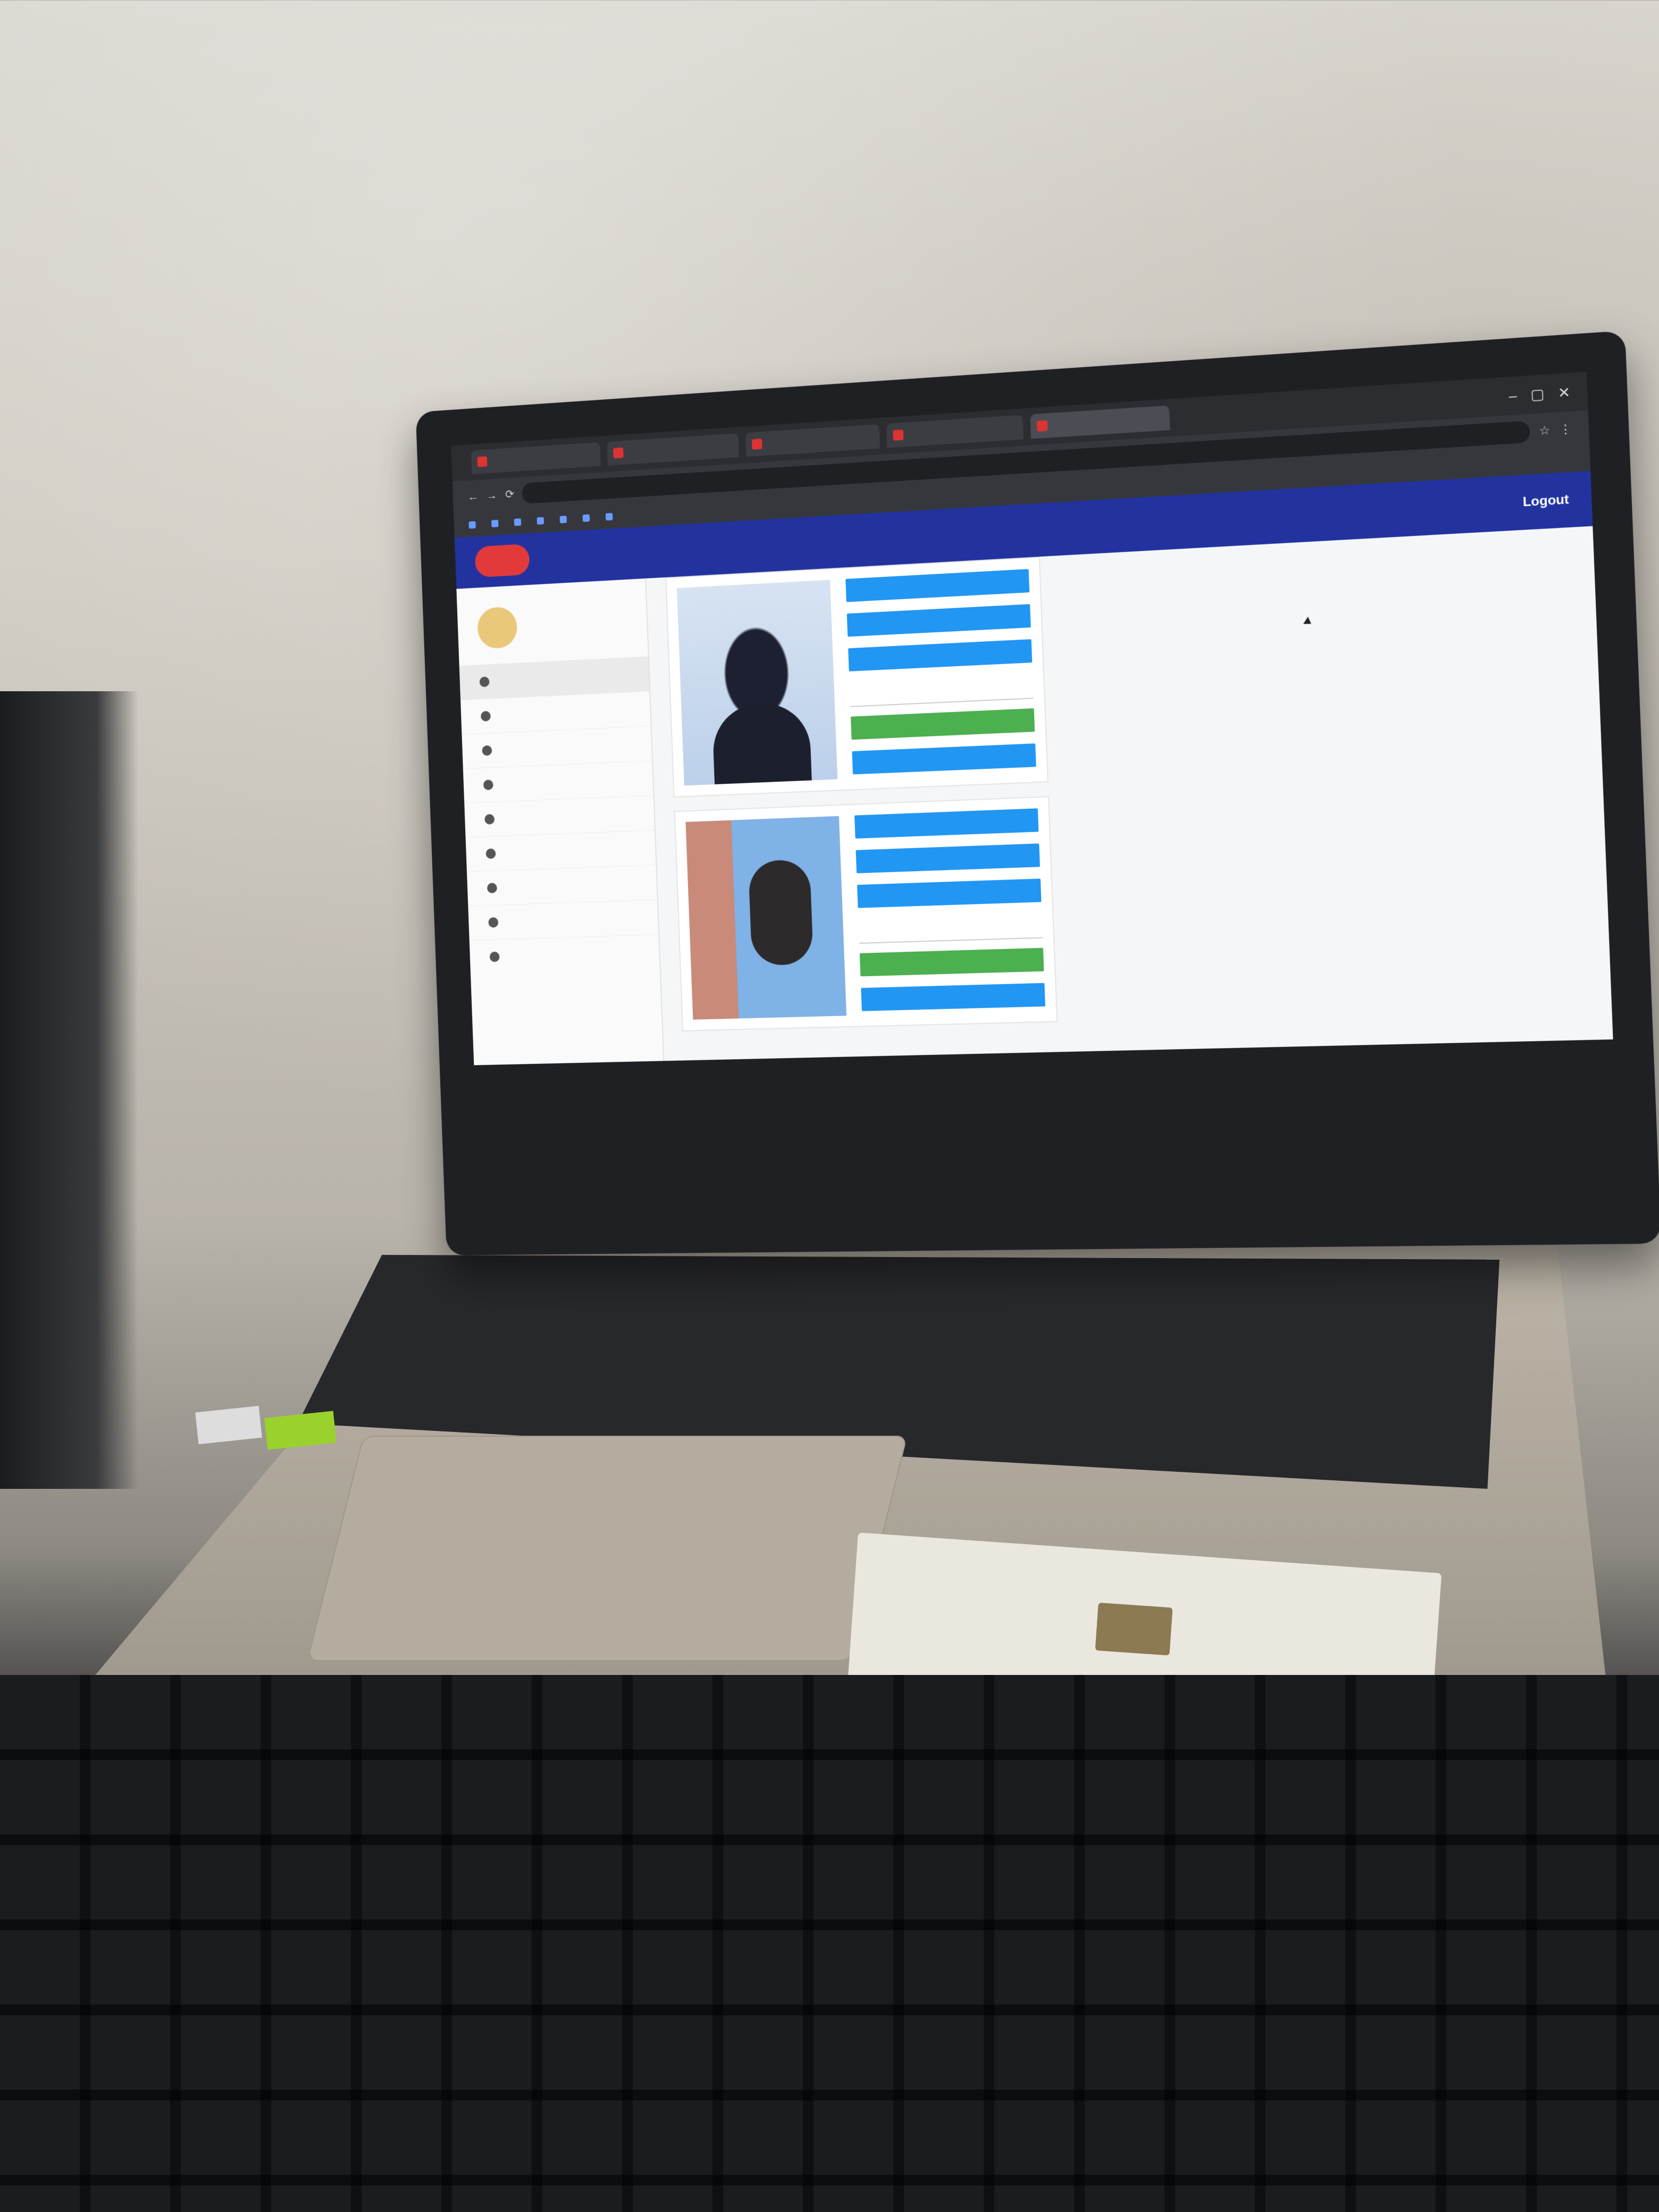  I want to click on avatar, so click(497, 628).